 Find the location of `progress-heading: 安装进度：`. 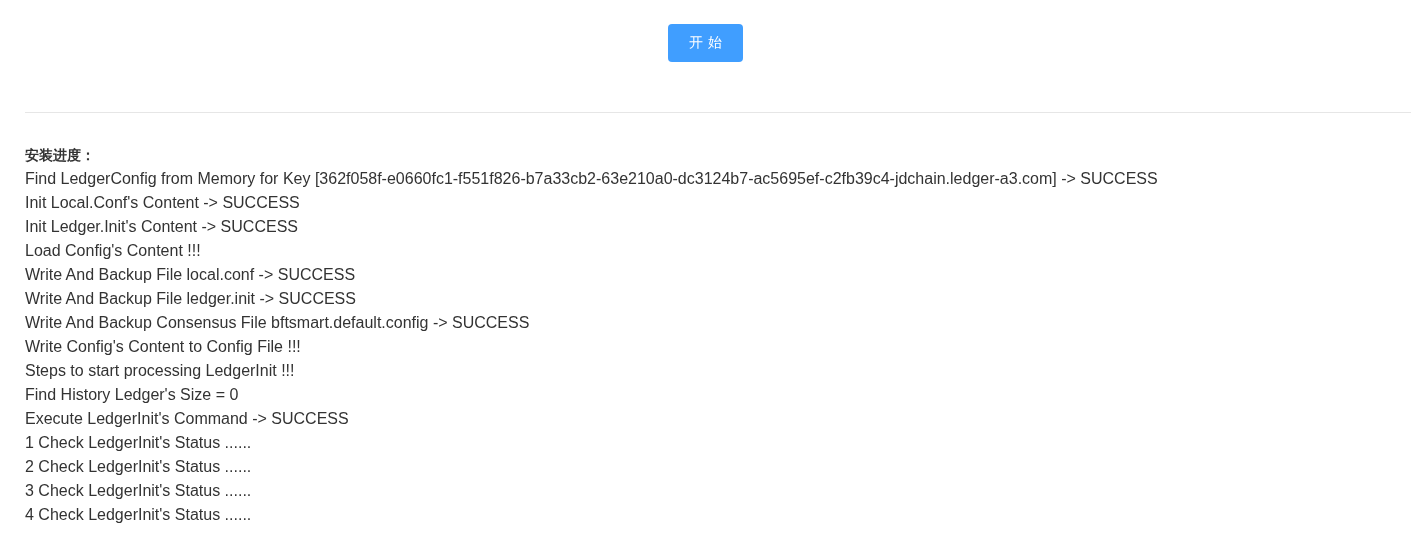

progress-heading: 安装进度： is located at coordinates (60, 155).